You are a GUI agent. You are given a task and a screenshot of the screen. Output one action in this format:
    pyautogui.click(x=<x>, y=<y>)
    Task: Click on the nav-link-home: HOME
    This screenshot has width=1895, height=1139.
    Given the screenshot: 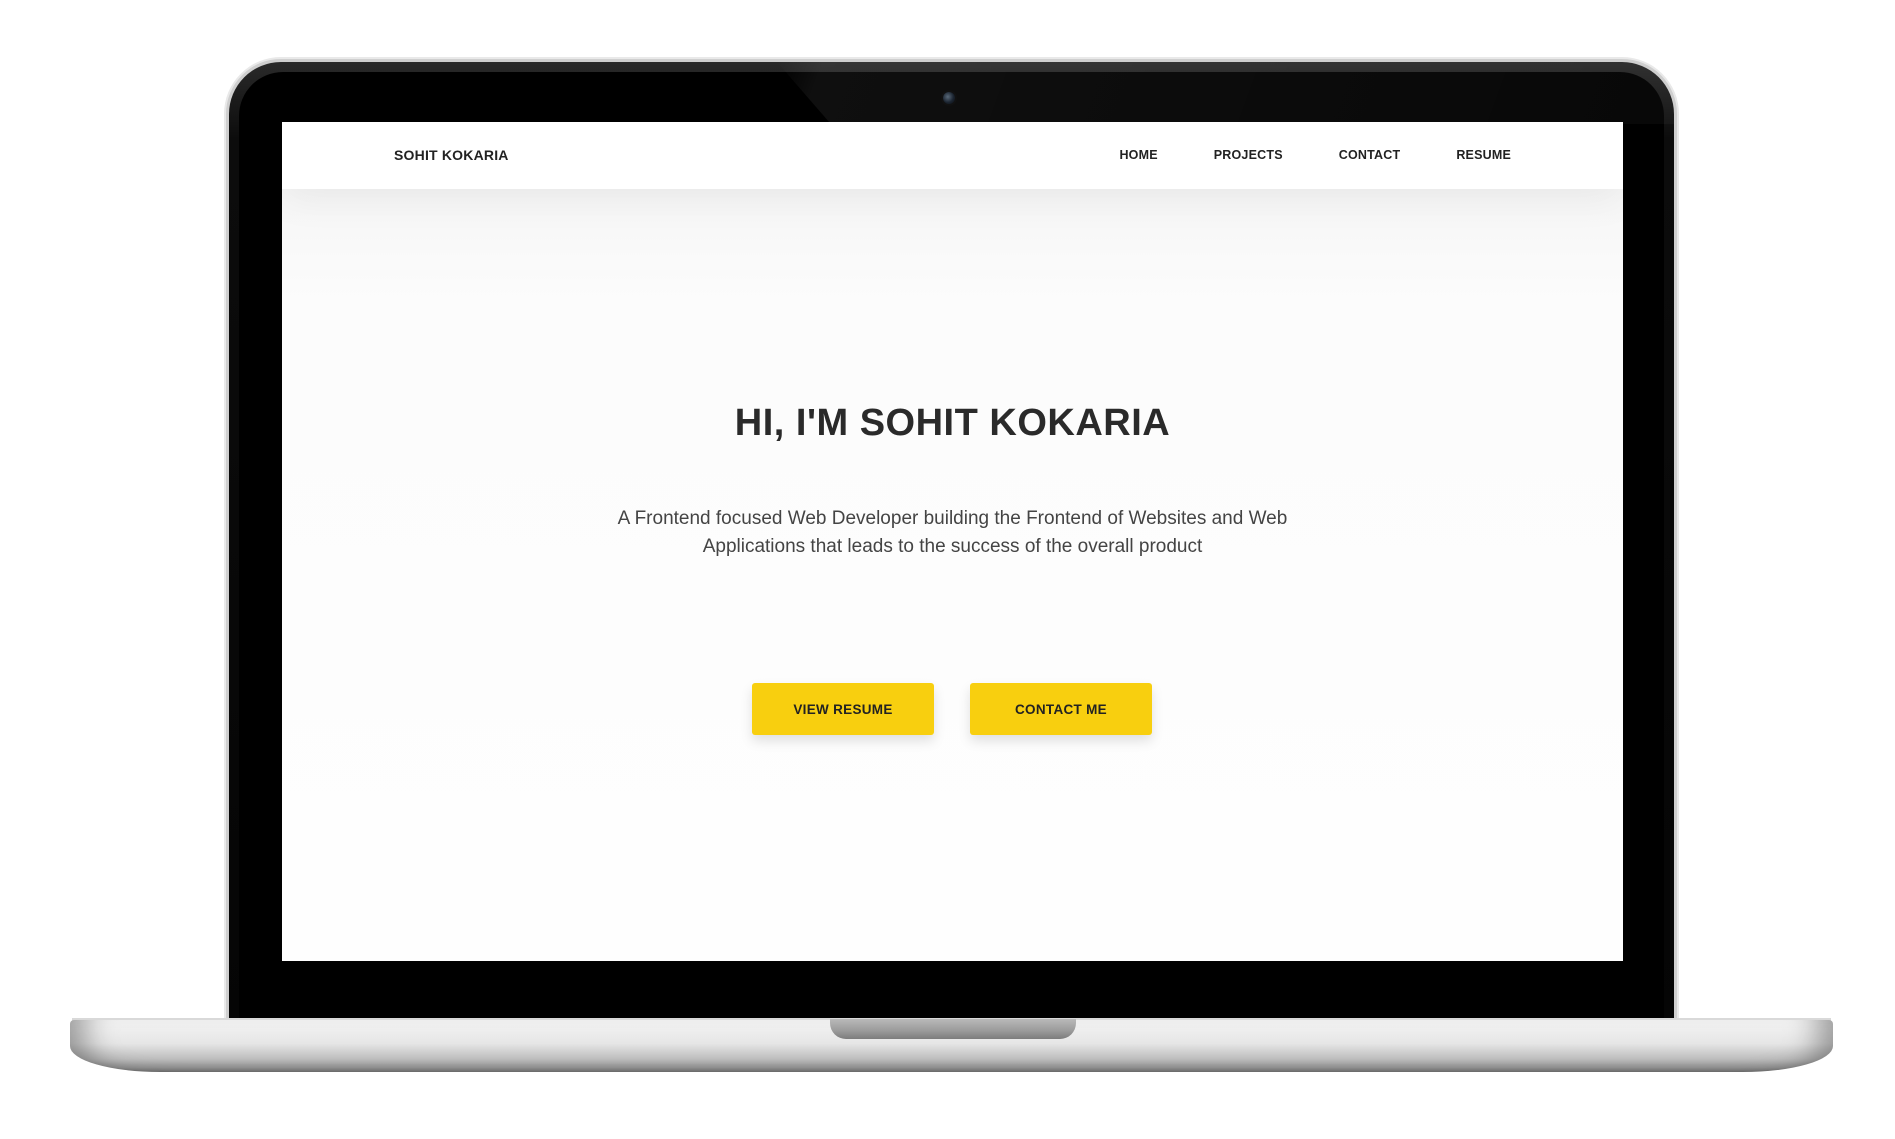 What is the action you would take?
    pyautogui.click(x=1138, y=155)
    